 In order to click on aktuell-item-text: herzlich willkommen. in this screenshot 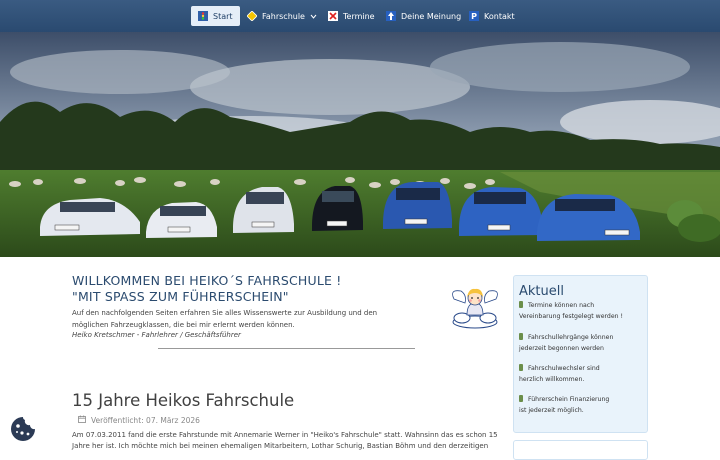, I will do `click(552, 379)`.